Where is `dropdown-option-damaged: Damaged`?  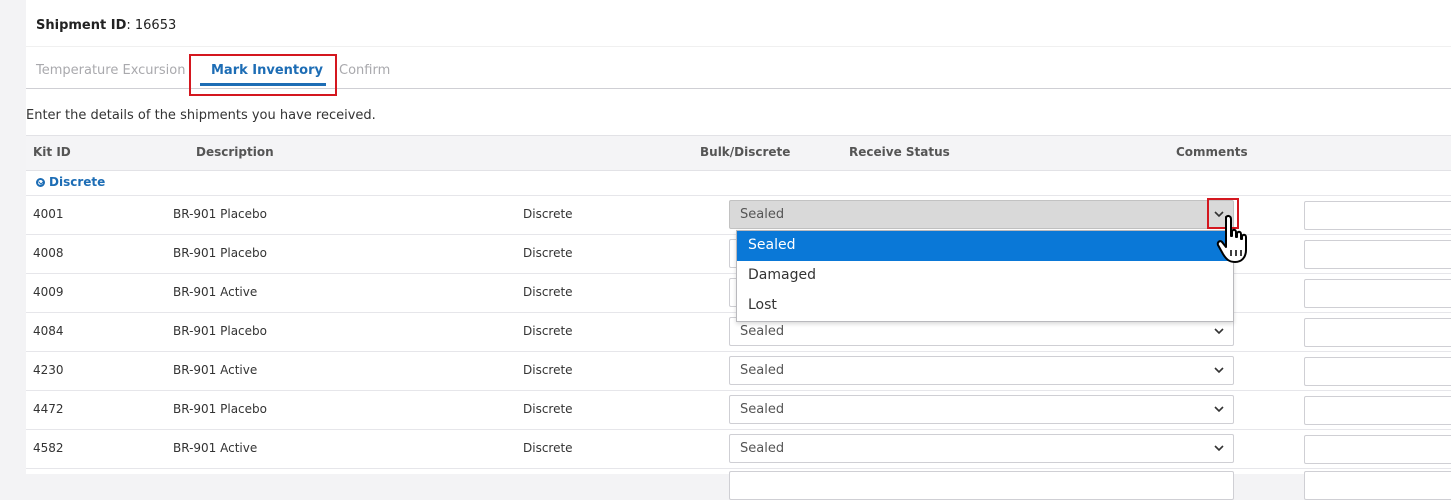
dropdown-option-damaged: Damaged is located at coordinates (985, 276).